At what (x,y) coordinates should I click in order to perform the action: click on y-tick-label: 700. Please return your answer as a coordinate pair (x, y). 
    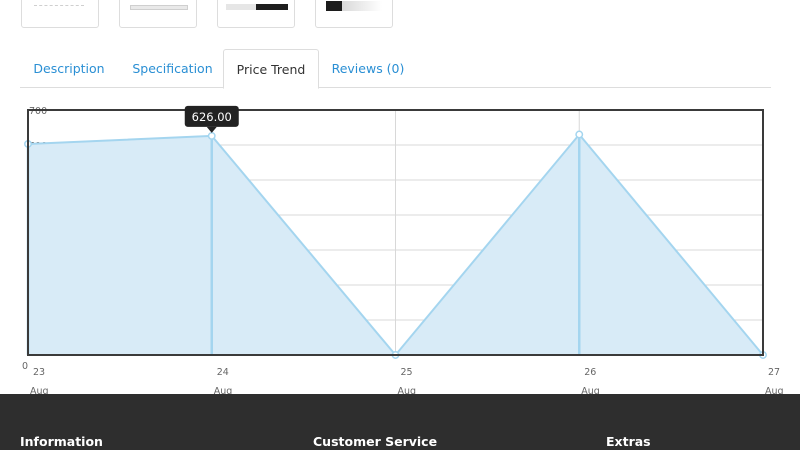
    Looking at the image, I should click on (38, 111).